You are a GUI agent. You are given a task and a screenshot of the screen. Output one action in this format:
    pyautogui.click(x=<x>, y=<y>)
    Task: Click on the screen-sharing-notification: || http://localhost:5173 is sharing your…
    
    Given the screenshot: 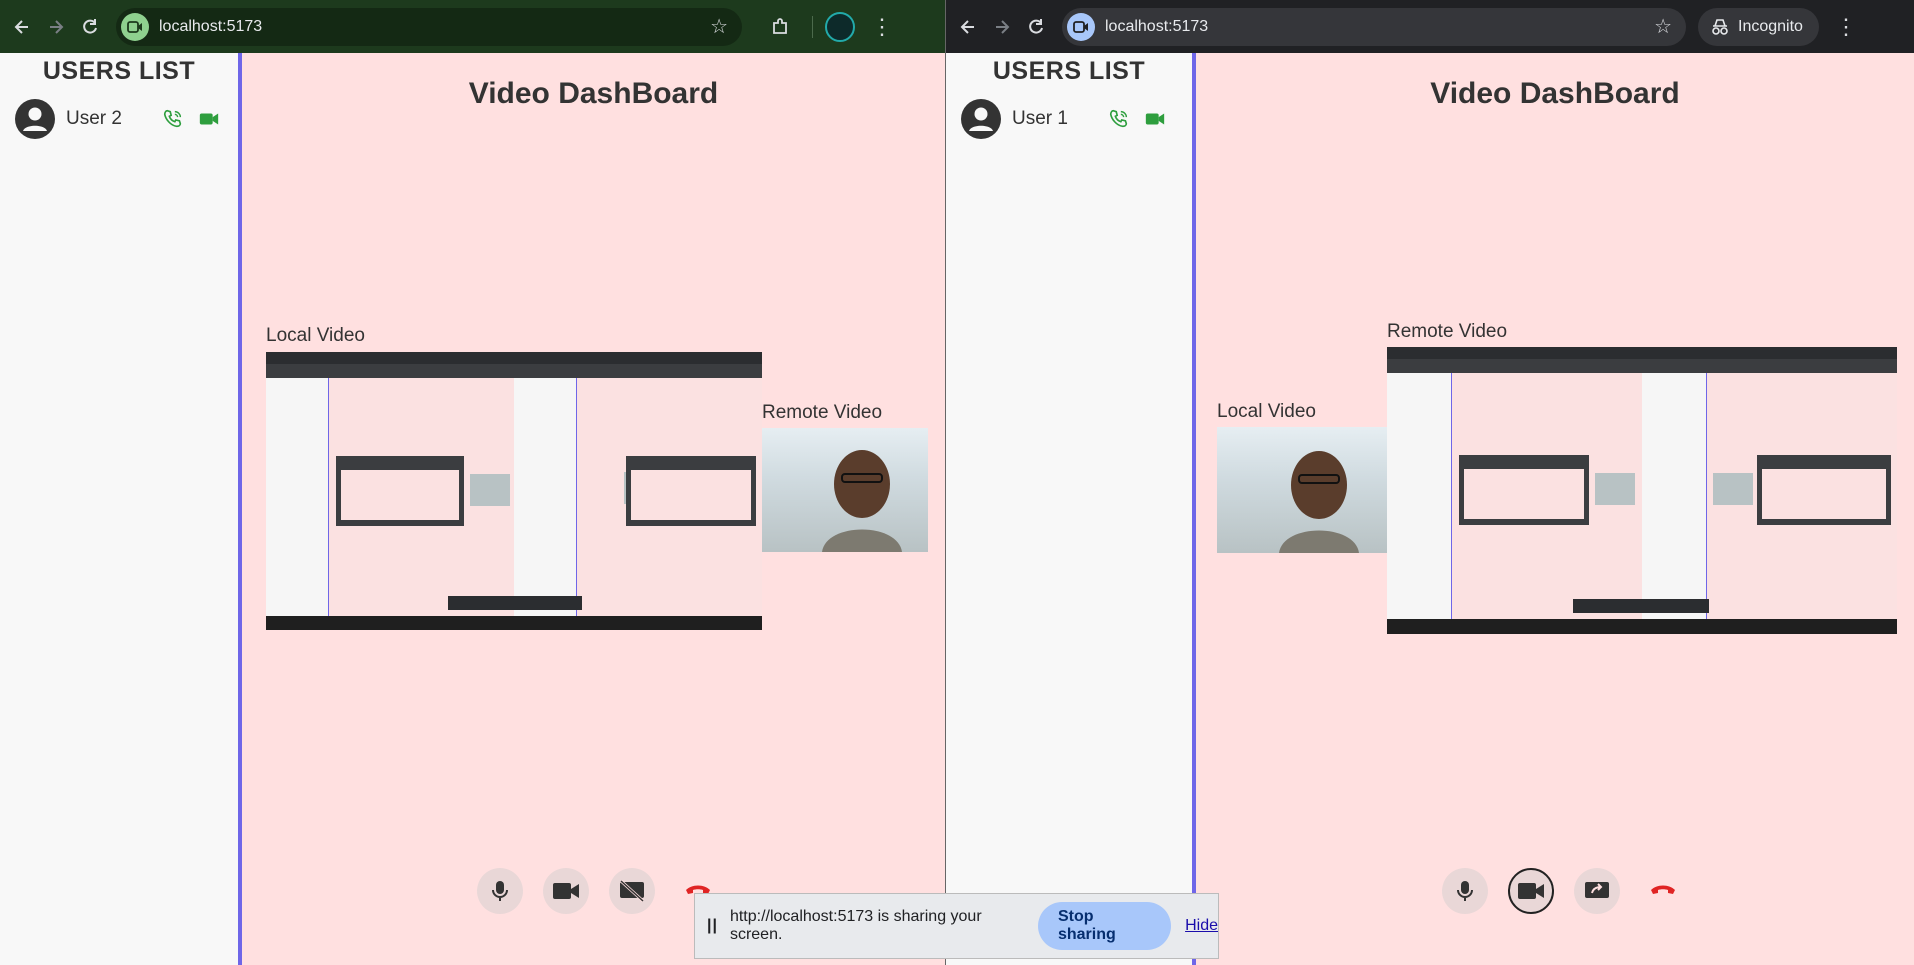 What is the action you would take?
    pyautogui.click(x=956, y=926)
    